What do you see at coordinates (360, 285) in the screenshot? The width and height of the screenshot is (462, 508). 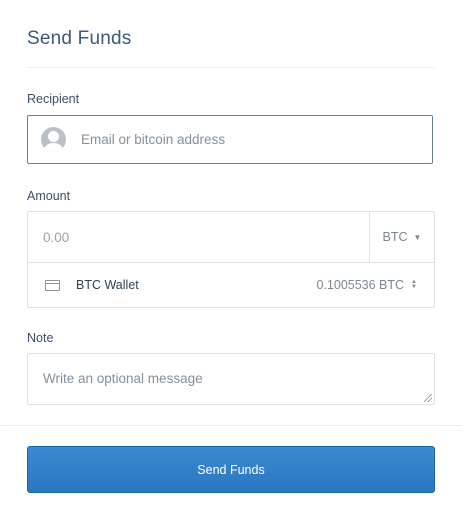 I see `wallet-balance: 0.1005536 BTC` at bounding box center [360, 285].